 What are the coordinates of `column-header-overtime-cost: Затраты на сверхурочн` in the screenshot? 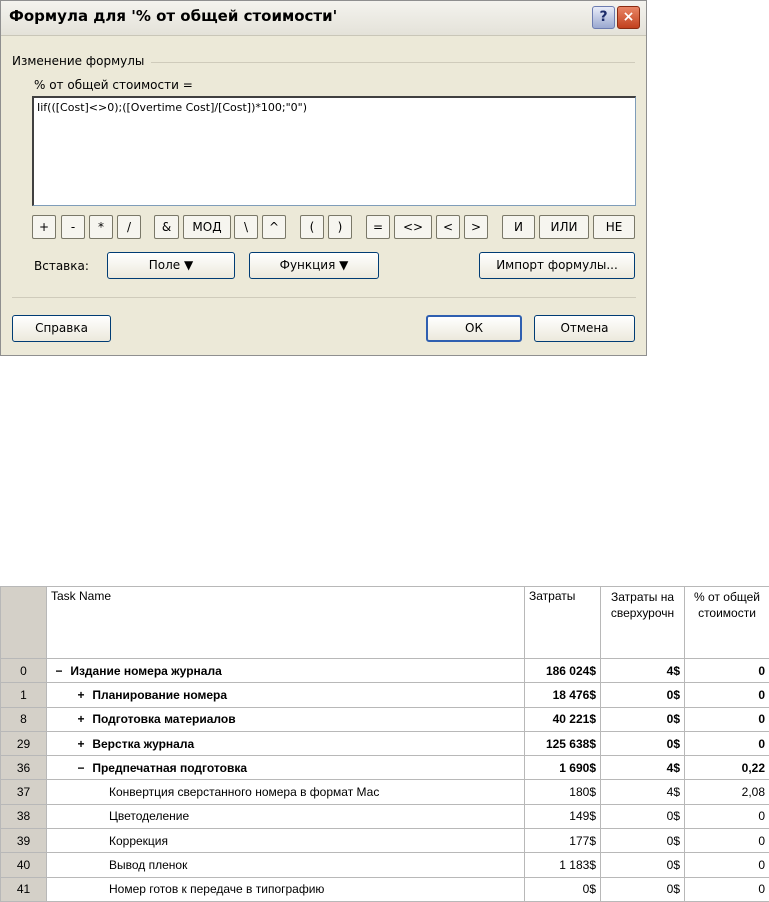 It's located at (642, 622).